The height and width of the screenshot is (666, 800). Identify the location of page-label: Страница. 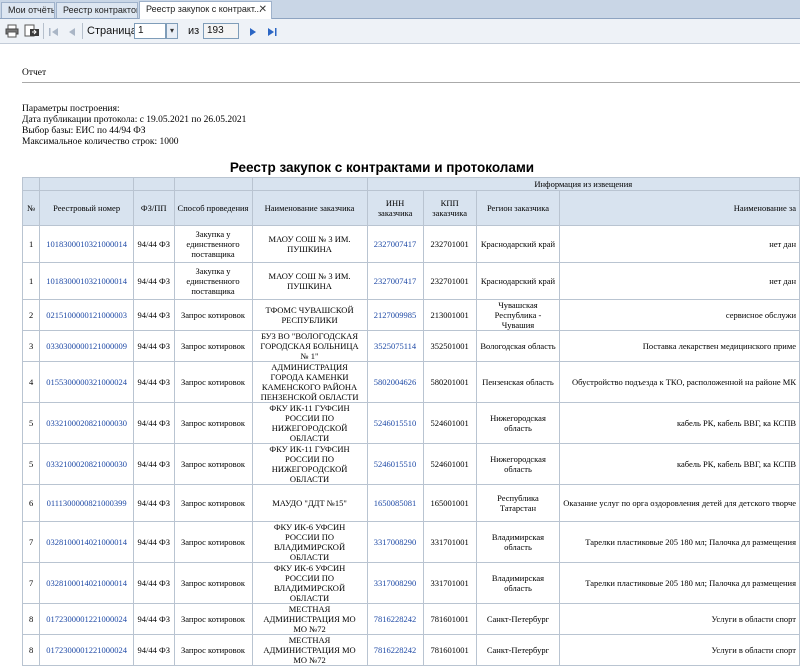
(112, 31).